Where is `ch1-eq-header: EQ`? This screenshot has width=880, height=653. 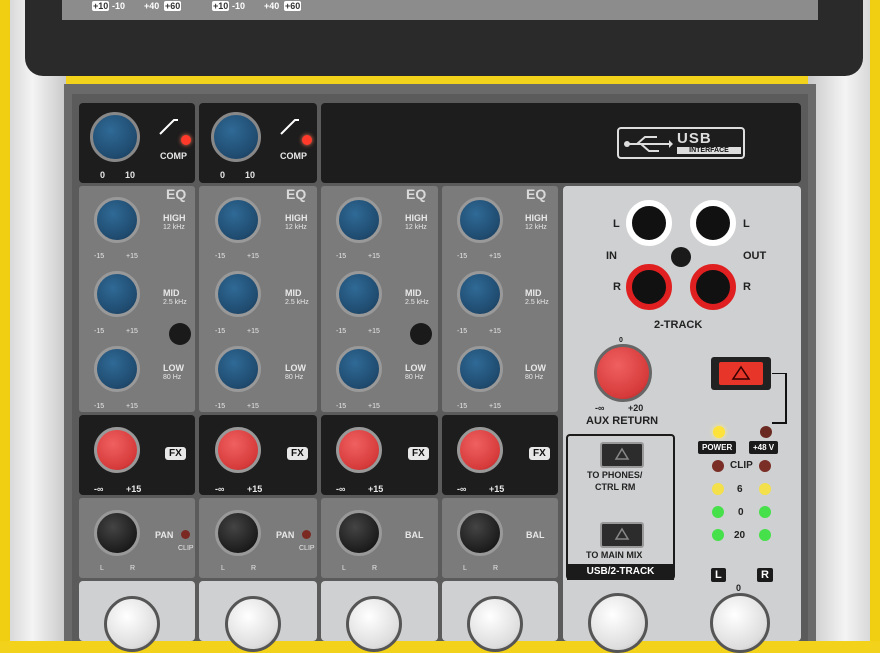 ch1-eq-header: EQ is located at coordinates (176, 194).